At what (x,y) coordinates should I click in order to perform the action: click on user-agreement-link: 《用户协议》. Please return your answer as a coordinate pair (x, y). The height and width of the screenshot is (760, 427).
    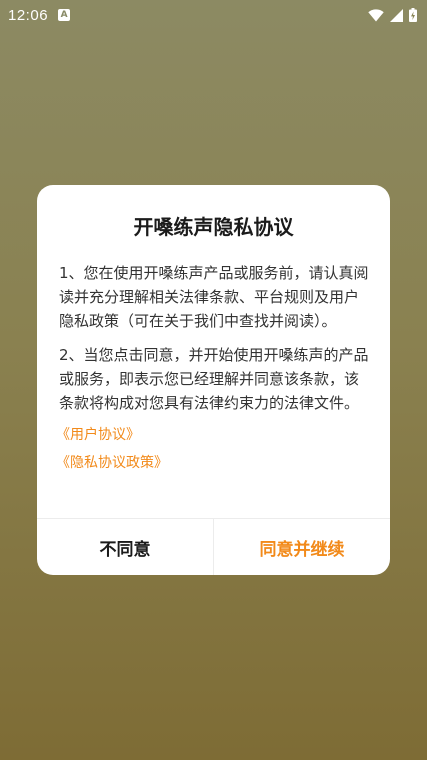
    Looking at the image, I should click on (212, 435).